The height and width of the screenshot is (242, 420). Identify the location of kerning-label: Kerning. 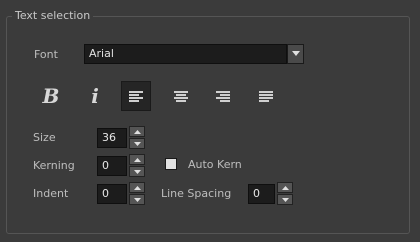
(54, 165).